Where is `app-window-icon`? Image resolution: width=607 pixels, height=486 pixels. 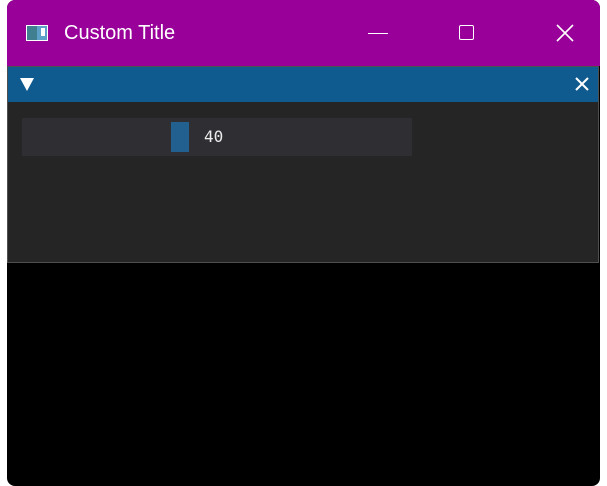
app-window-icon is located at coordinates (37, 33).